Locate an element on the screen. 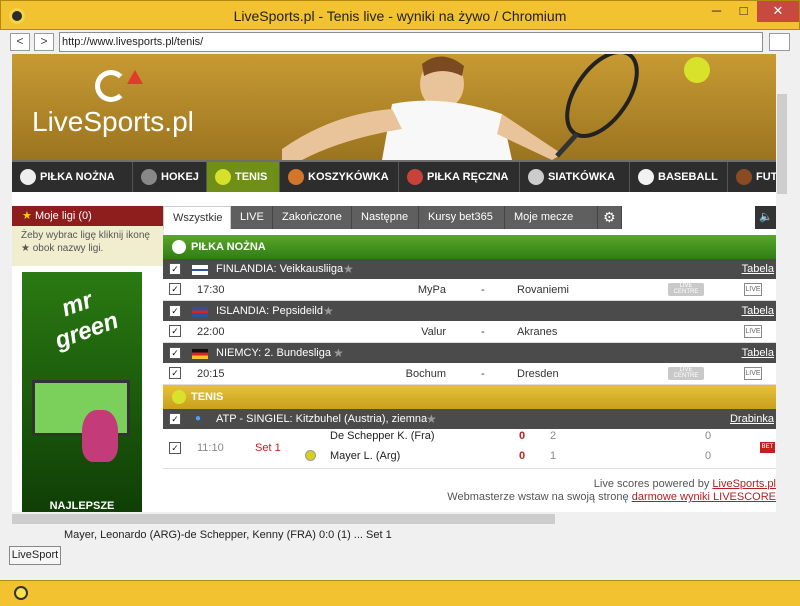 Image resolution: width=800 pixels, height=606 pixels. maximize-button: □ is located at coordinates (743, 11).